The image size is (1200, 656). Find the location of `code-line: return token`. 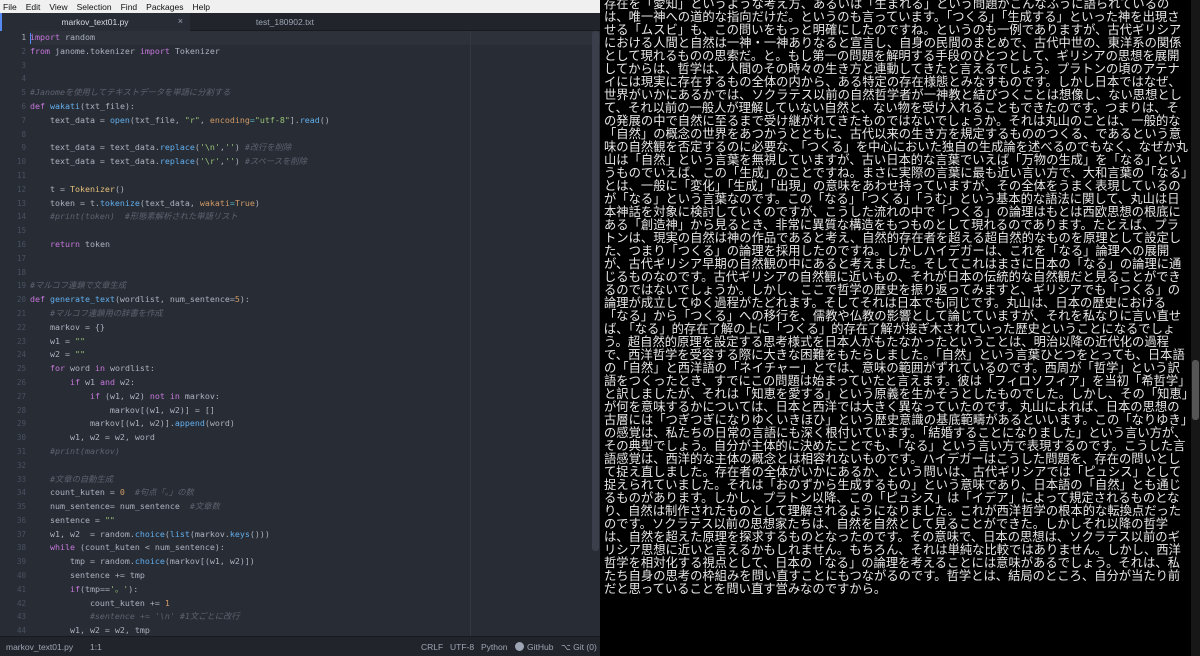

code-line: return token is located at coordinates (315, 245).